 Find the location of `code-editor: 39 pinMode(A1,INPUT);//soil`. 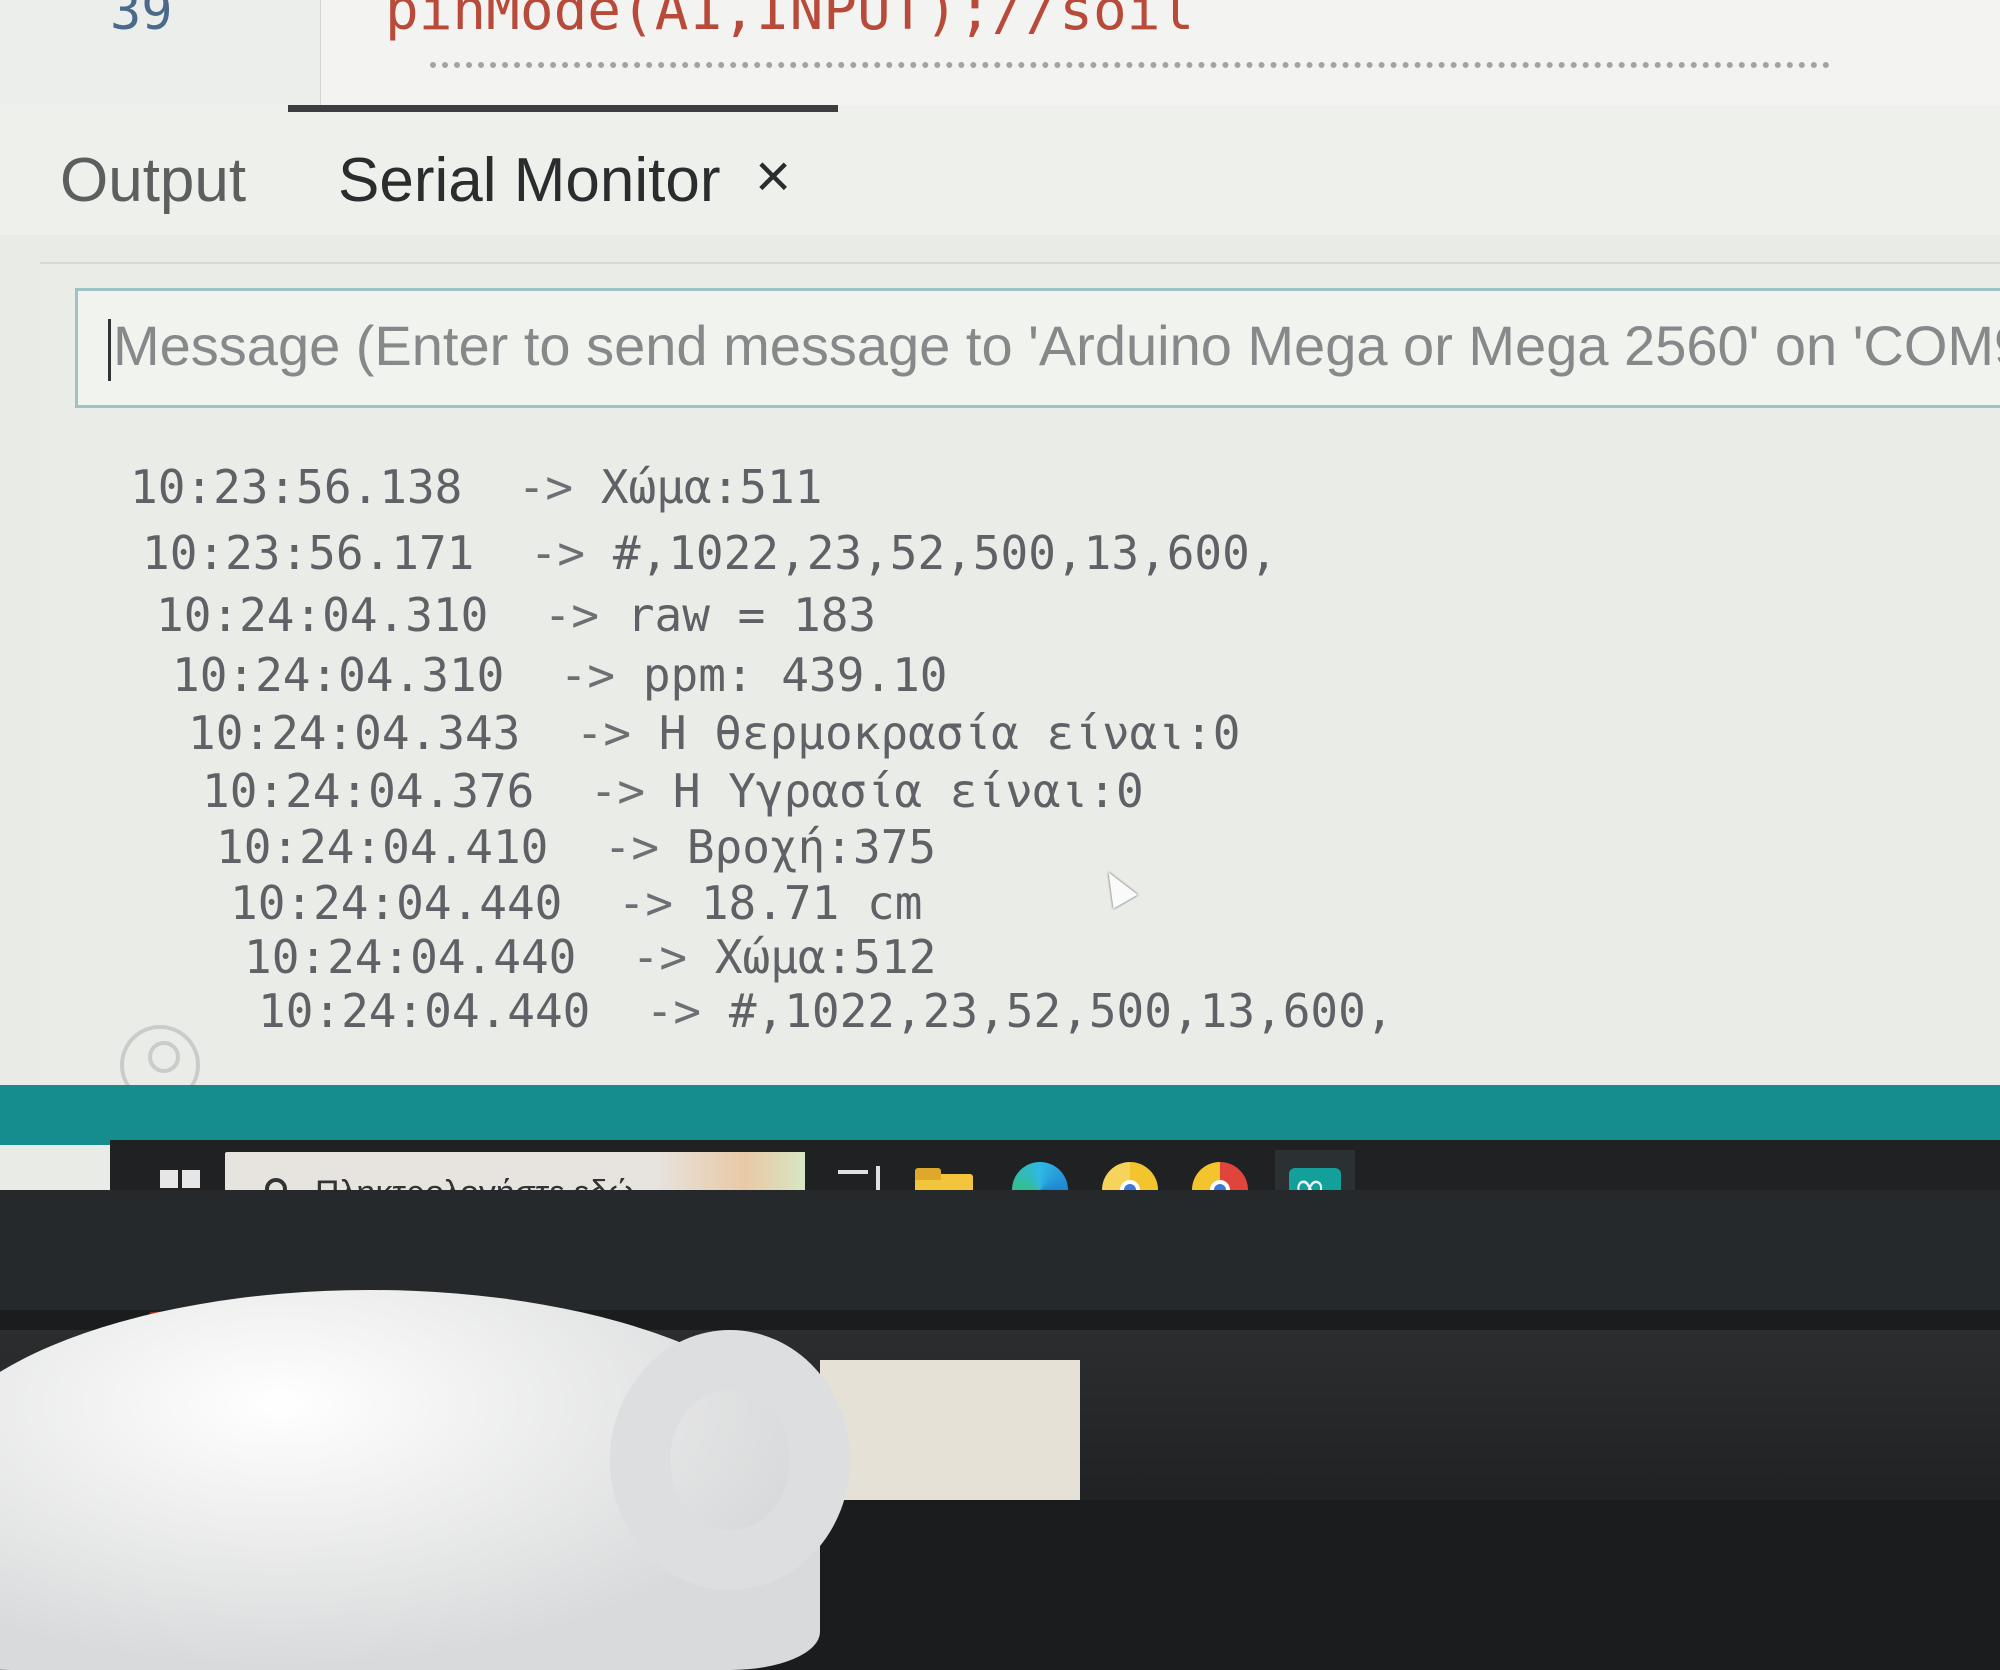

code-editor: 39 pinMode(A1,INPUT);//soil is located at coordinates (1000, 53).